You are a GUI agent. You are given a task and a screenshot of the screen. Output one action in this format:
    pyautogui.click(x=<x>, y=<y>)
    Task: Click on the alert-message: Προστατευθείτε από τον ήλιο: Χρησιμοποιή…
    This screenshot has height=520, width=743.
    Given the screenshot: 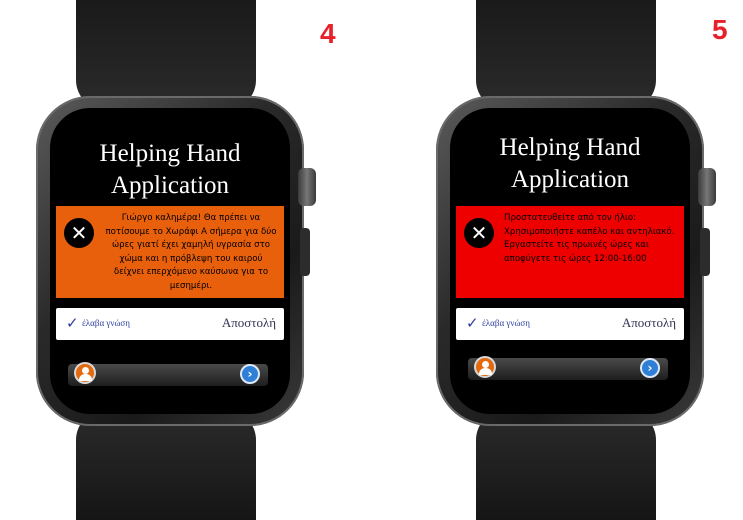 What is the action you would take?
    pyautogui.click(x=589, y=238)
    